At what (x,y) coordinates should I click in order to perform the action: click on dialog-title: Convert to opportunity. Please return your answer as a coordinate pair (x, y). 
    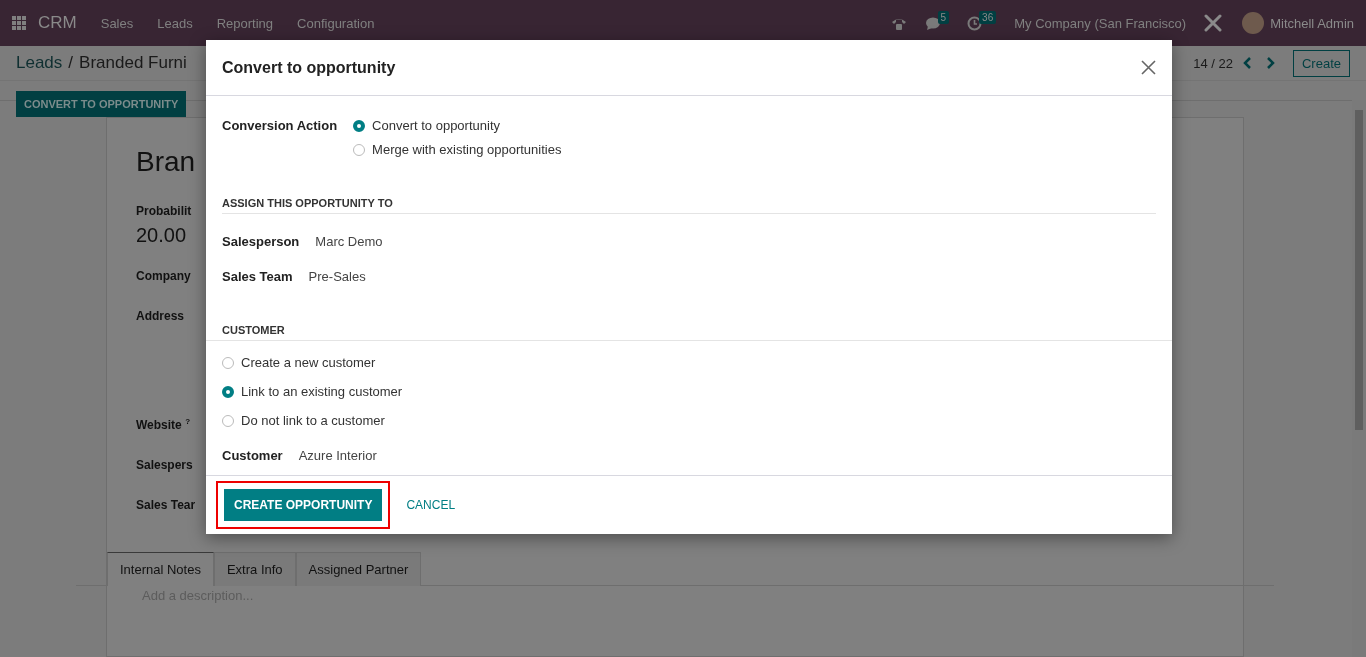
    Looking at the image, I should click on (309, 67).